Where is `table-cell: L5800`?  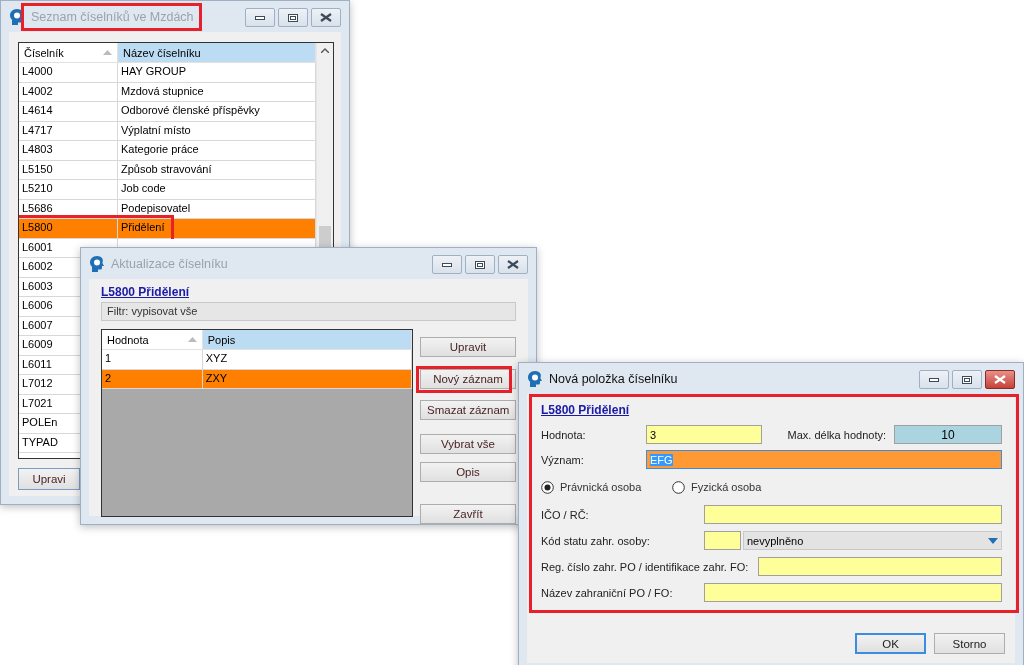 table-cell: L5800 is located at coordinates (69, 229).